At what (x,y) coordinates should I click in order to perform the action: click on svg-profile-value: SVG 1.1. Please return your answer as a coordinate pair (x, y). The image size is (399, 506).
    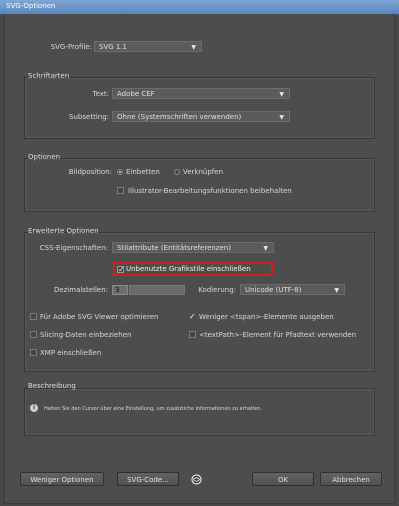
    Looking at the image, I should click on (113, 47).